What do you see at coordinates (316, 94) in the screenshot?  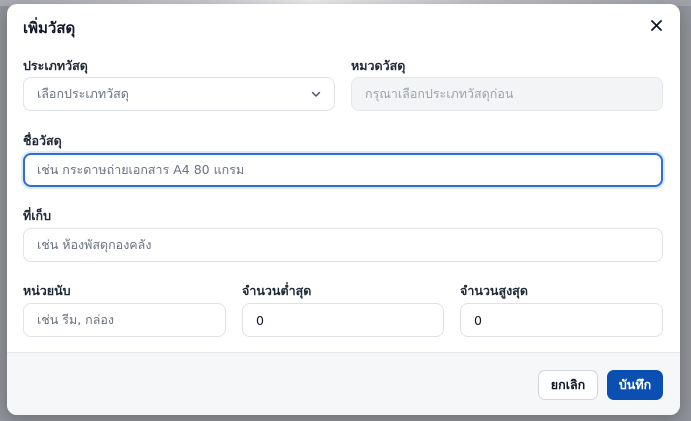 I see `chevron-down-icon` at bounding box center [316, 94].